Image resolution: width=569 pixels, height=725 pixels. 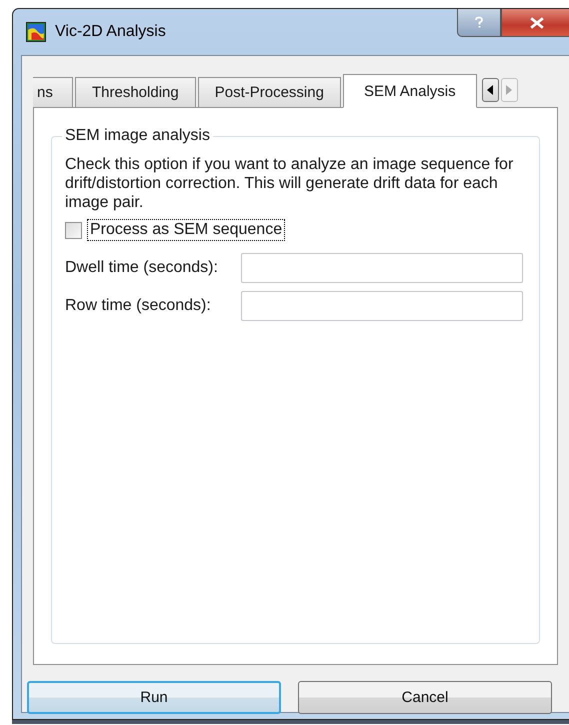 What do you see at coordinates (142, 268) in the screenshot?
I see `field-label: Dwell time (seconds):` at bounding box center [142, 268].